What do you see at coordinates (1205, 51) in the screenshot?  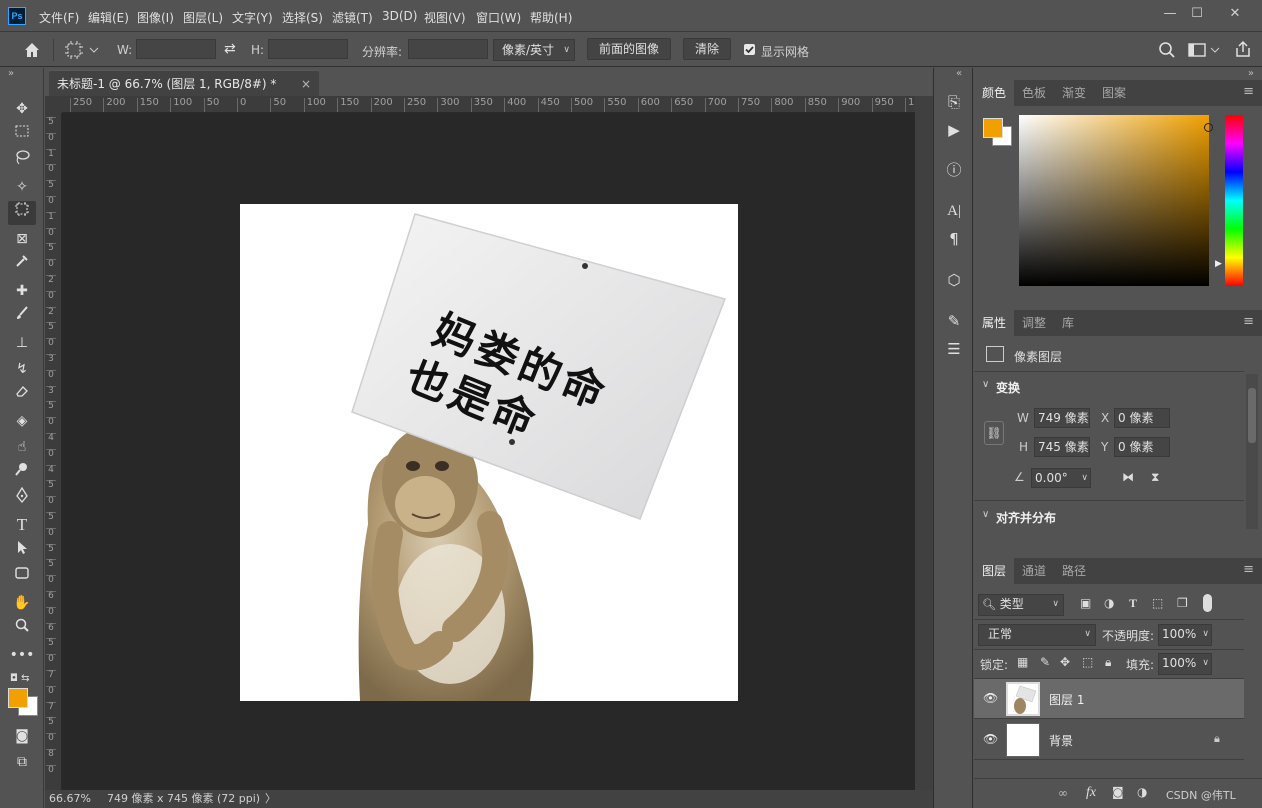 I see `workspace-button` at bounding box center [1205, 51].